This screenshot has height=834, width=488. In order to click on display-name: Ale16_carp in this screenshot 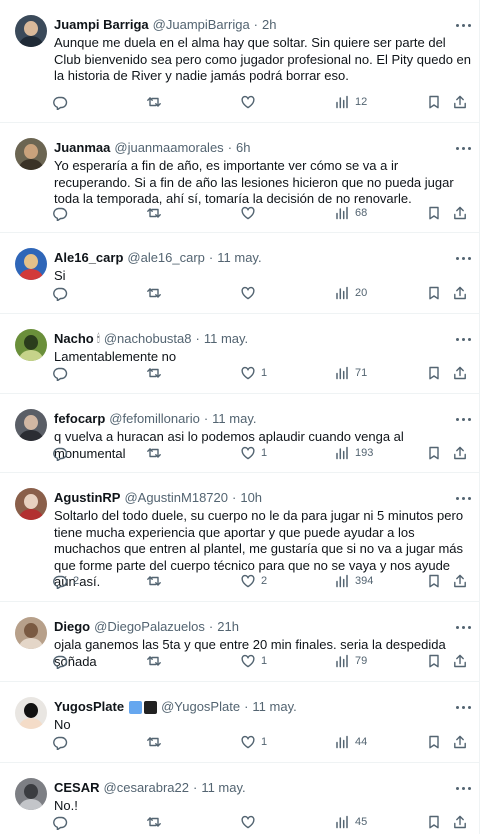, I will do `click(88, 258)`.